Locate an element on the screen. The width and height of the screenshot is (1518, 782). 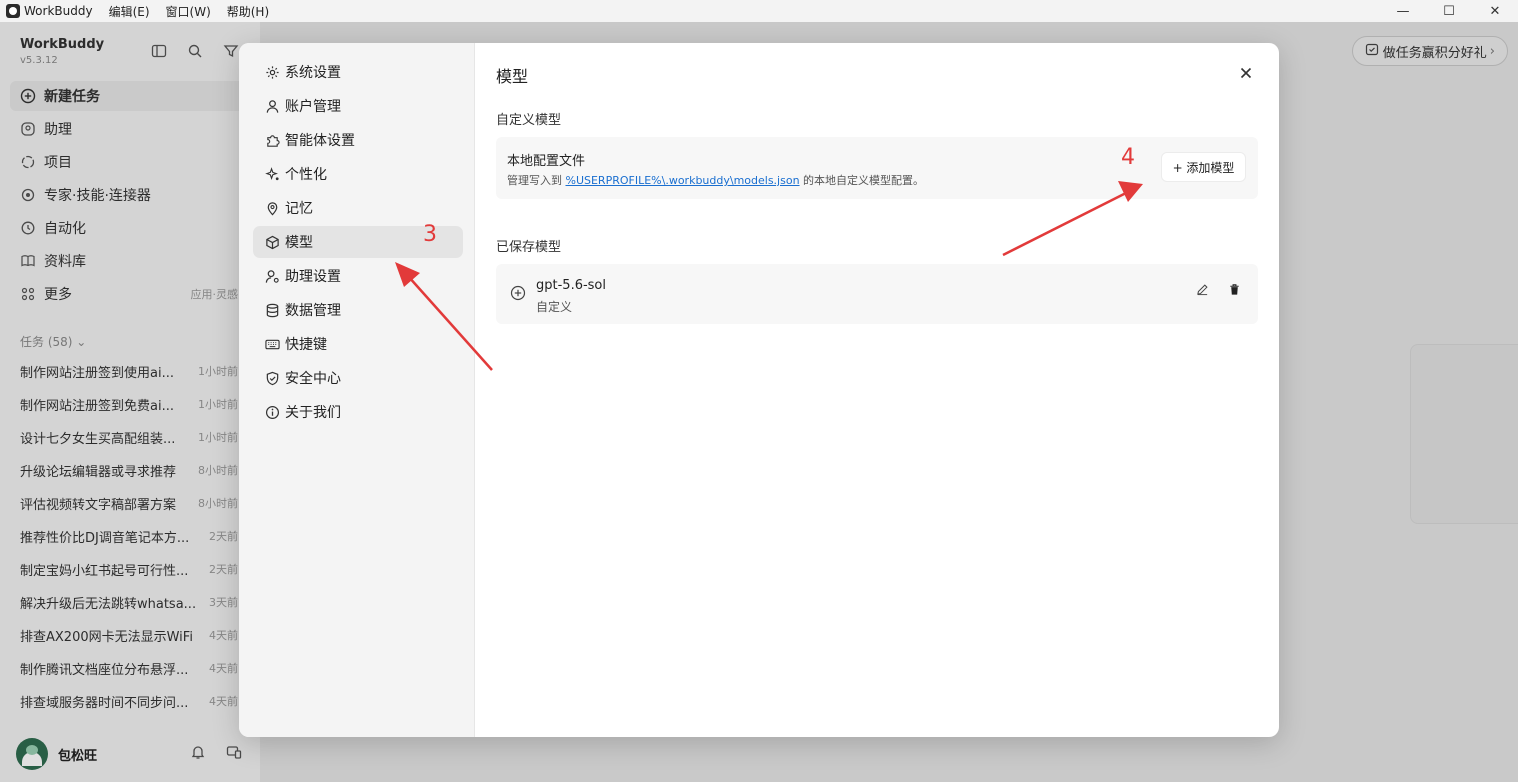
settings-nav-label: 系统设置 is located at coordinates (313, 73).